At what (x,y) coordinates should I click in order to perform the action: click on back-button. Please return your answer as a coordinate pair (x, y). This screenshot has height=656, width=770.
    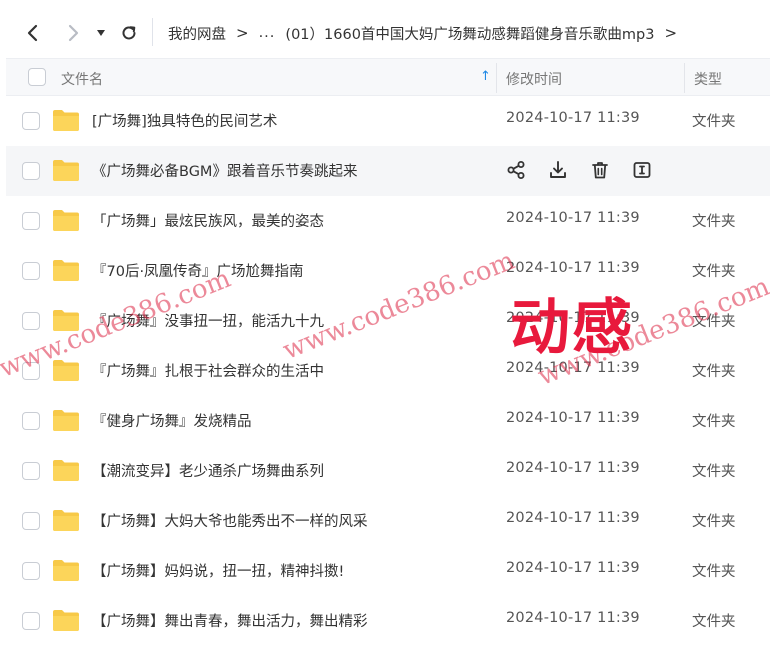
    Looking at the image, I should click on (33, 33).